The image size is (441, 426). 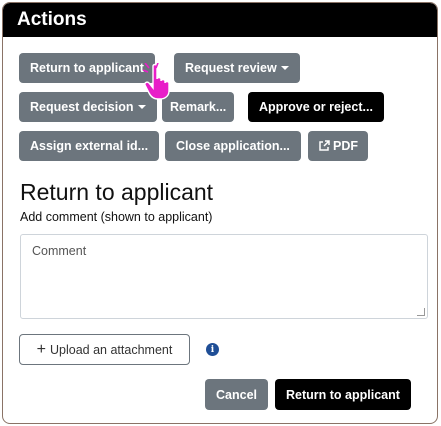 I want to click on upload-attachment-button: + Upload an attachment, so click(x=104, y=349).